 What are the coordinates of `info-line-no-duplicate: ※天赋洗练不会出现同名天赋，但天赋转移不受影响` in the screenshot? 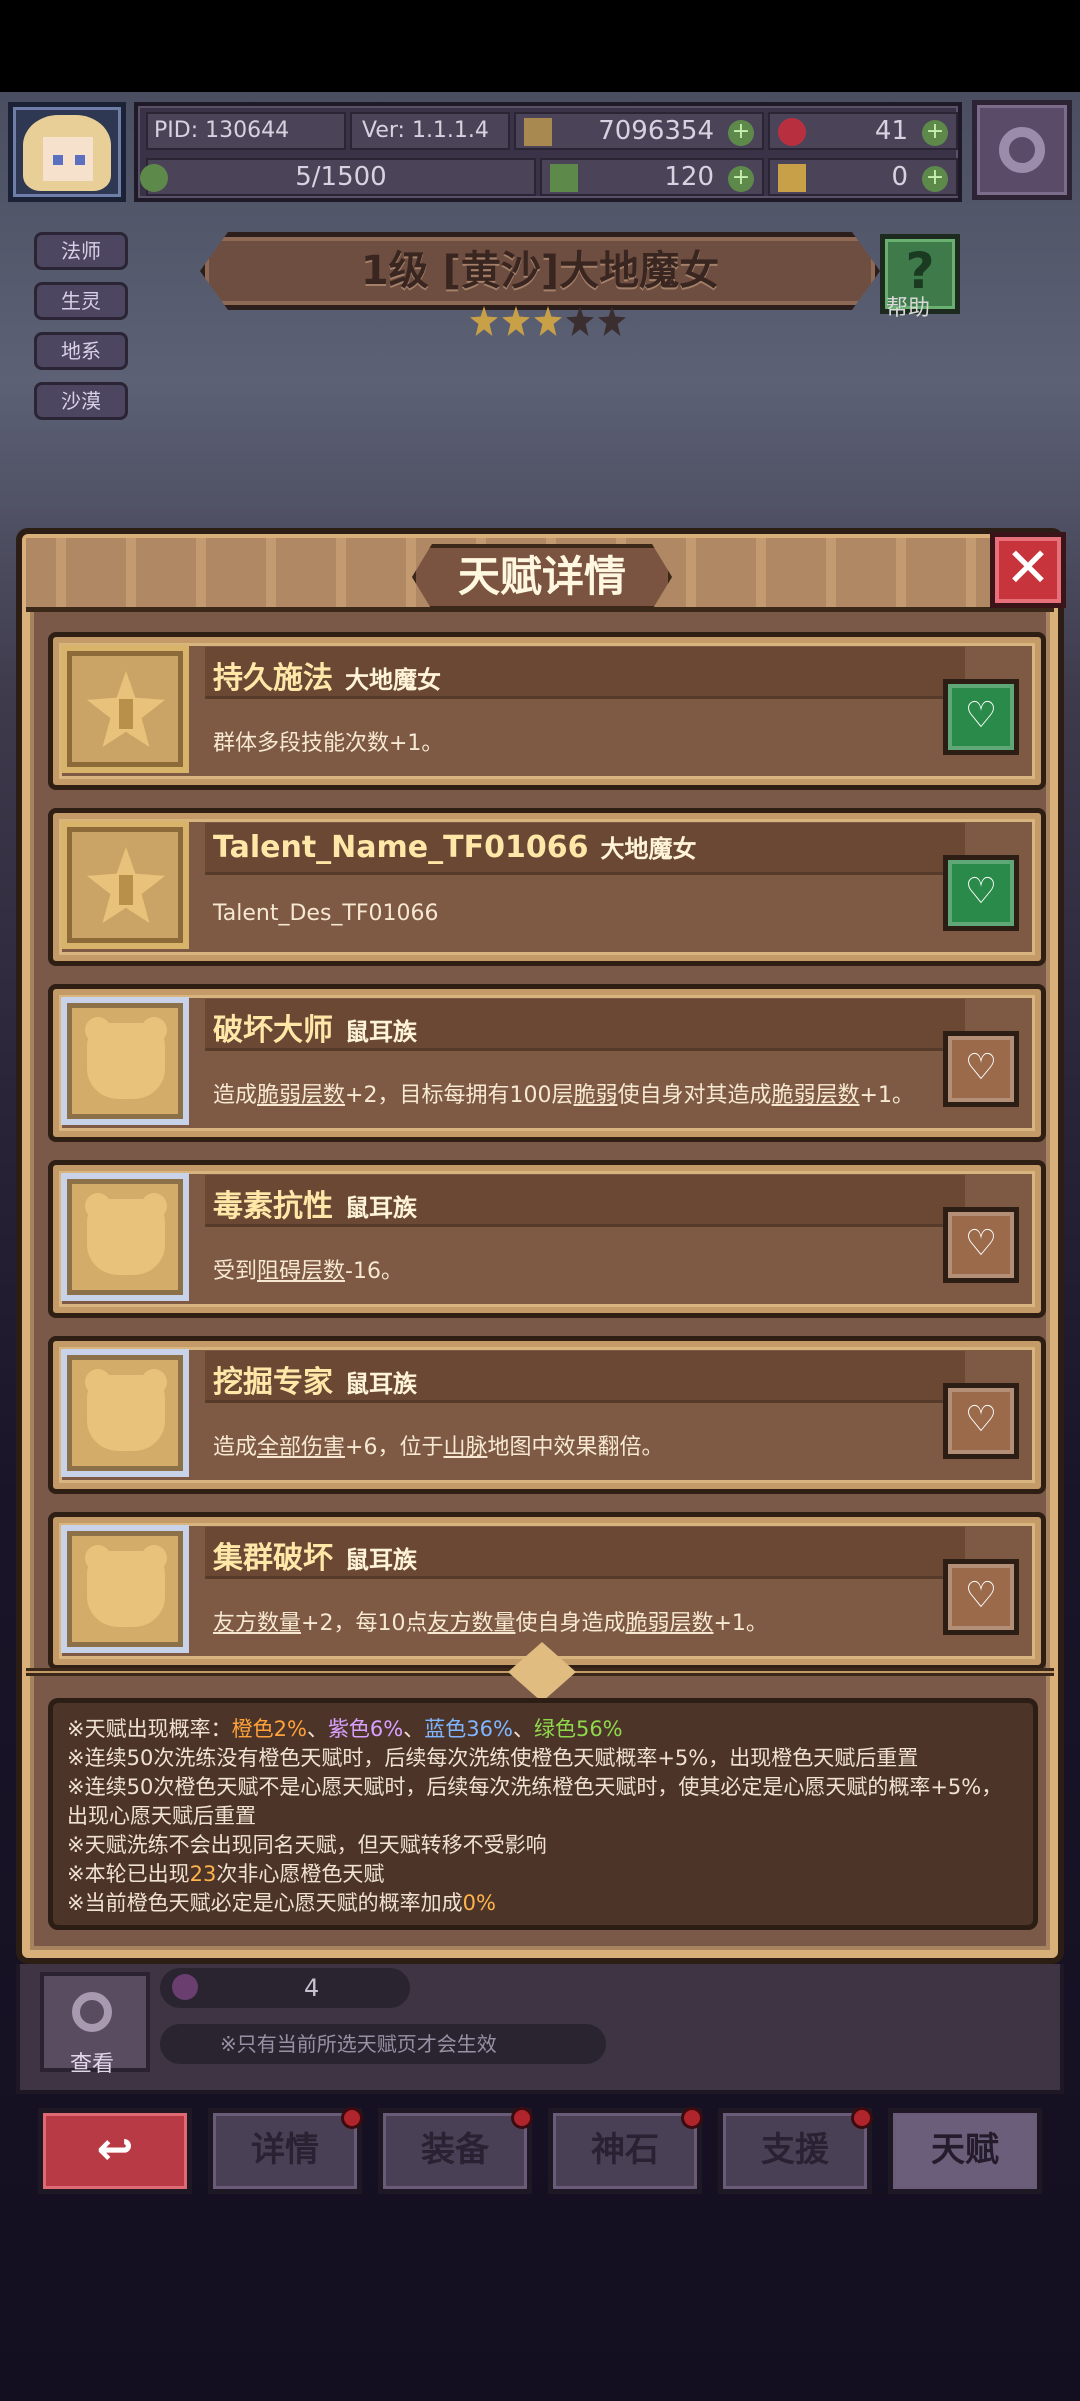 It's located at (307, 1845).